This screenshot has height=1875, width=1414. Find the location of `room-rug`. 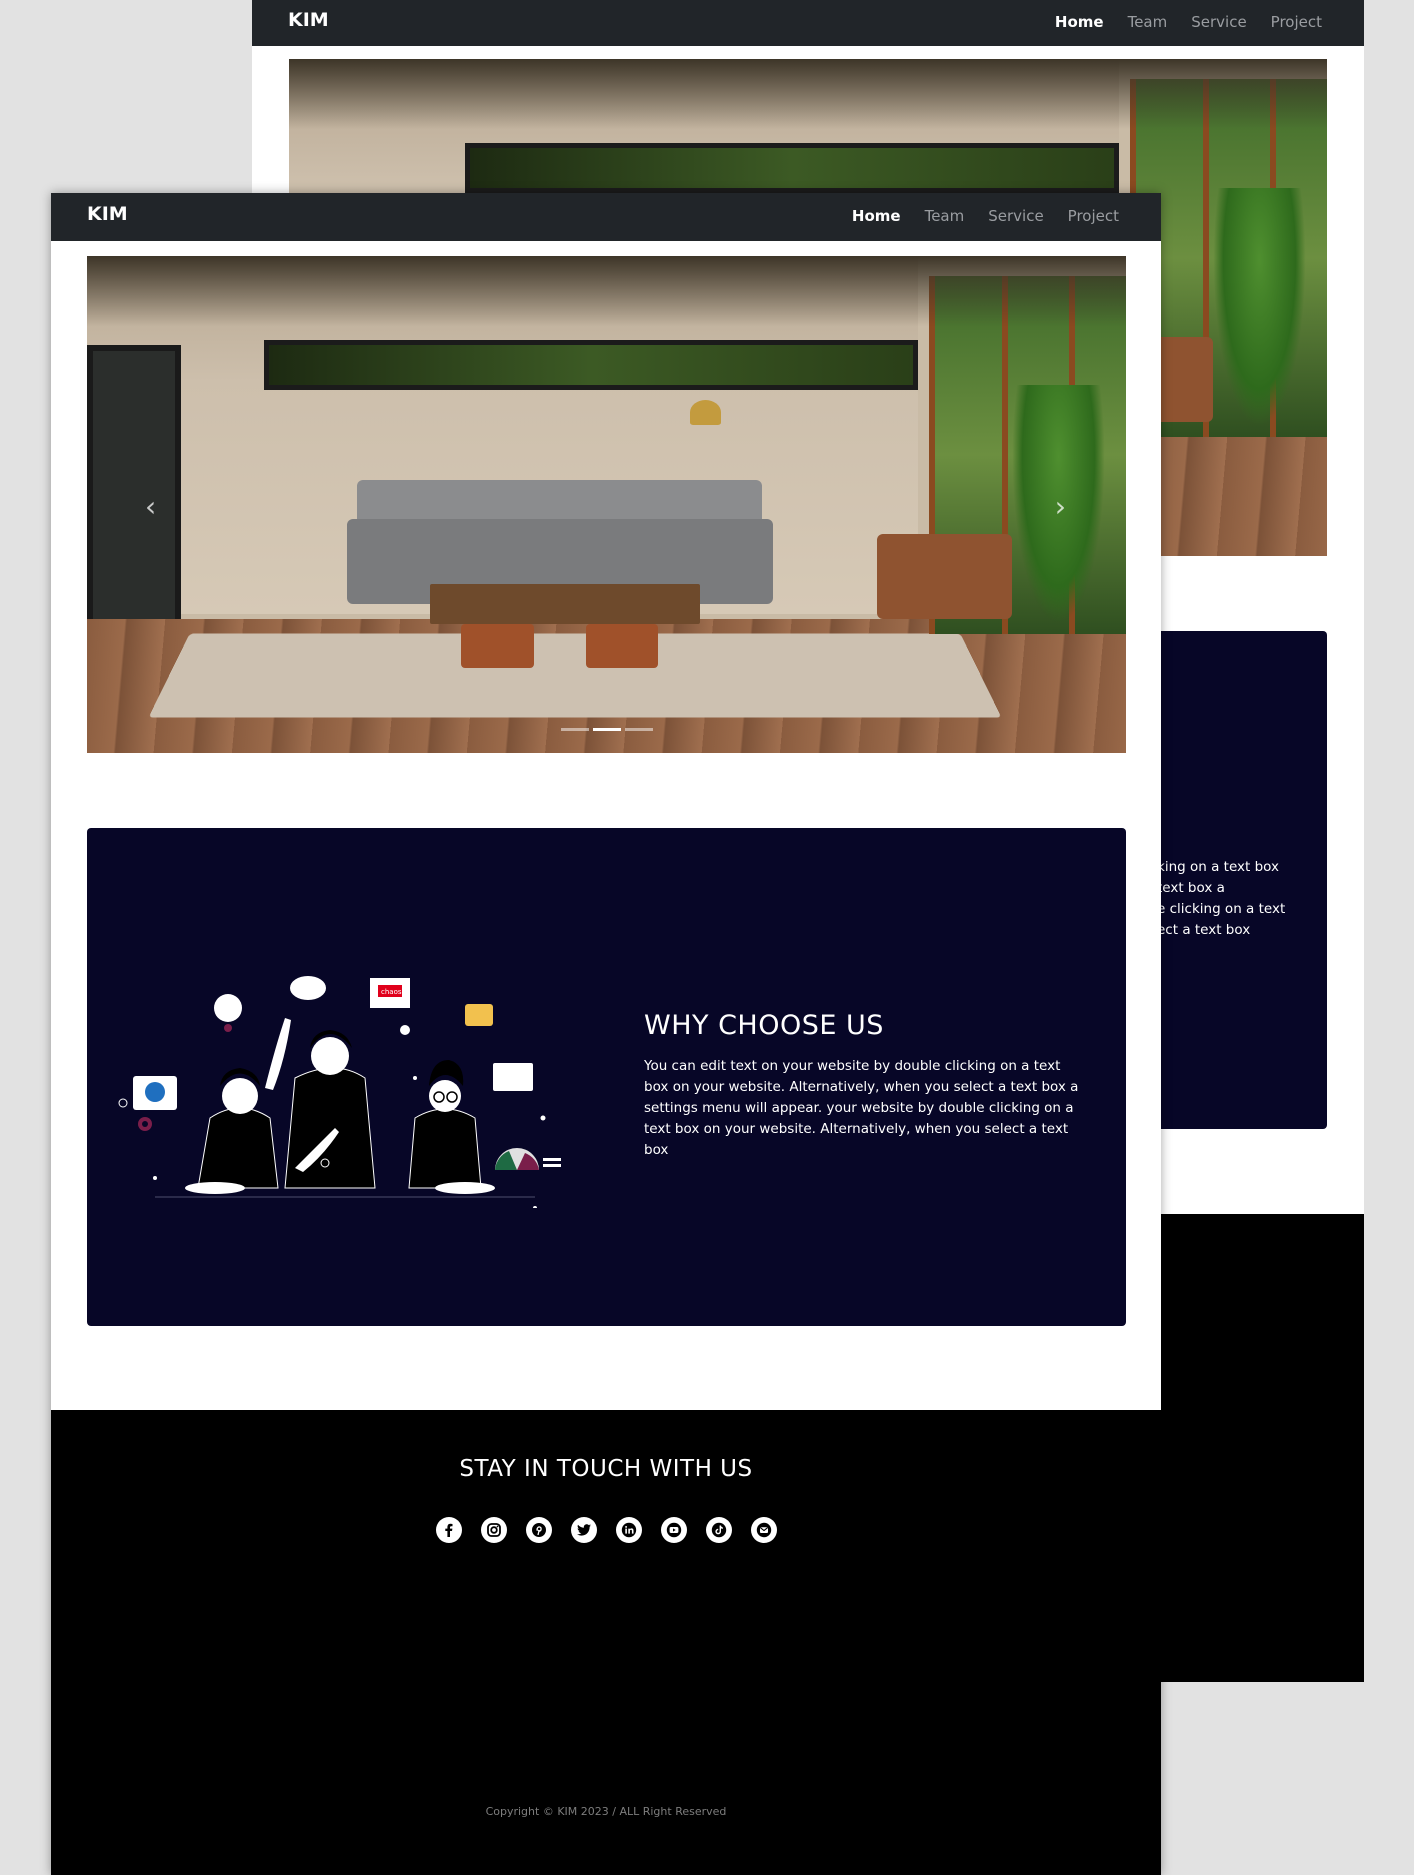

room-rug is located at coordinates (575, 675).